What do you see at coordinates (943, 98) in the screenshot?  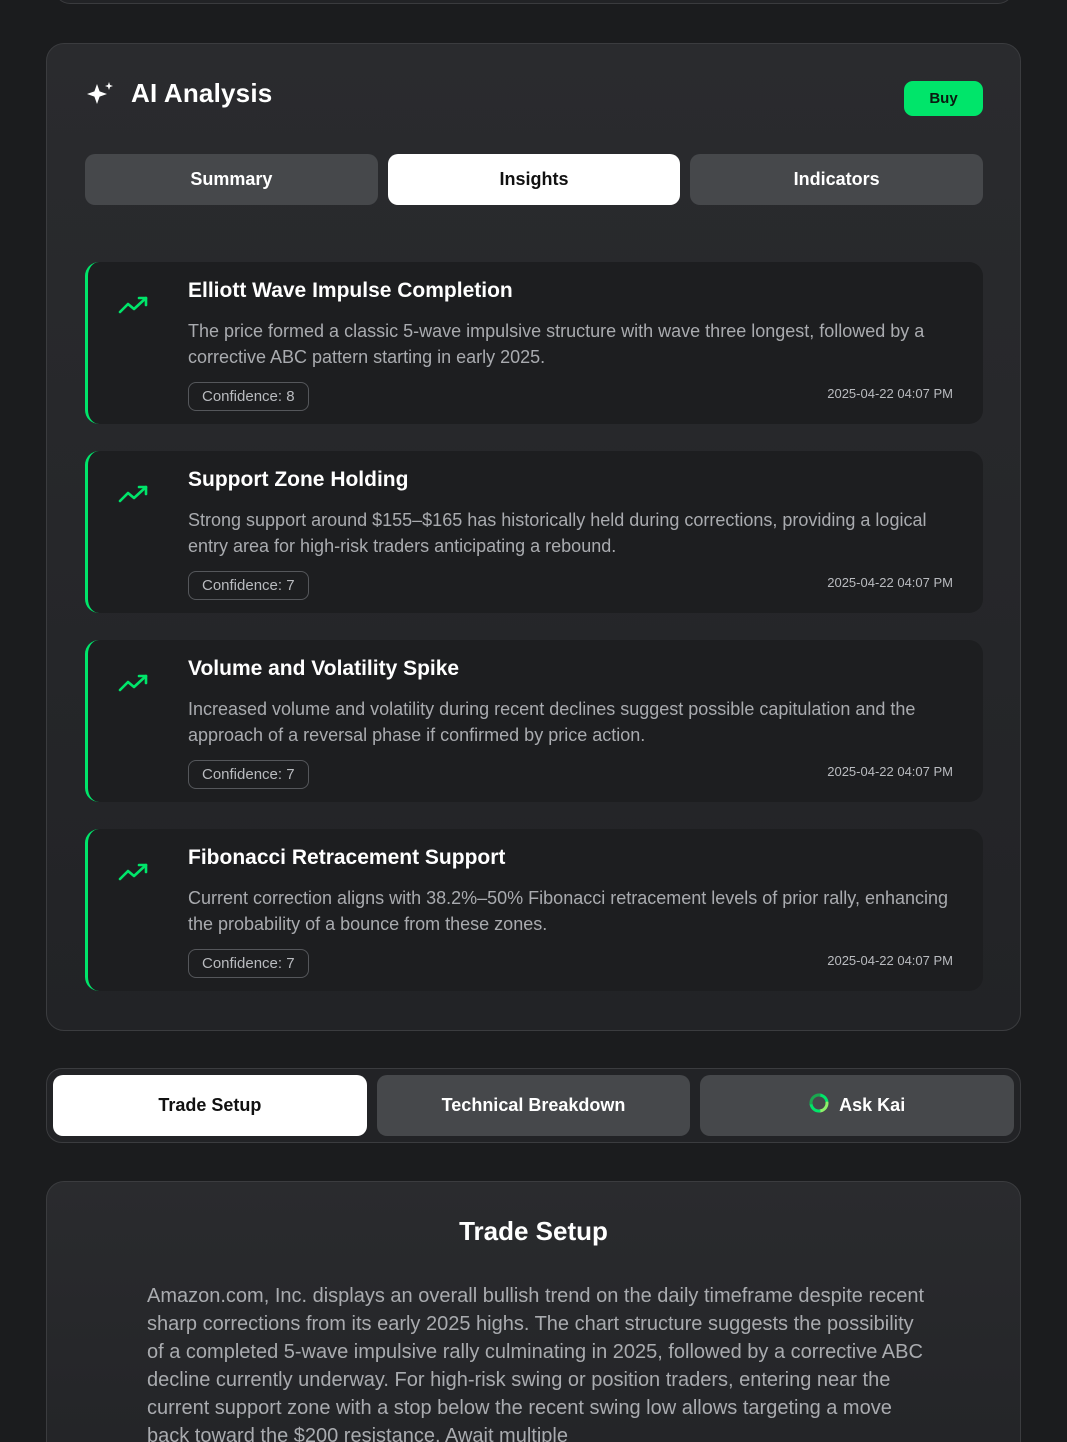 I see `signal-badge: Buy` at bounding box center [943, 98].